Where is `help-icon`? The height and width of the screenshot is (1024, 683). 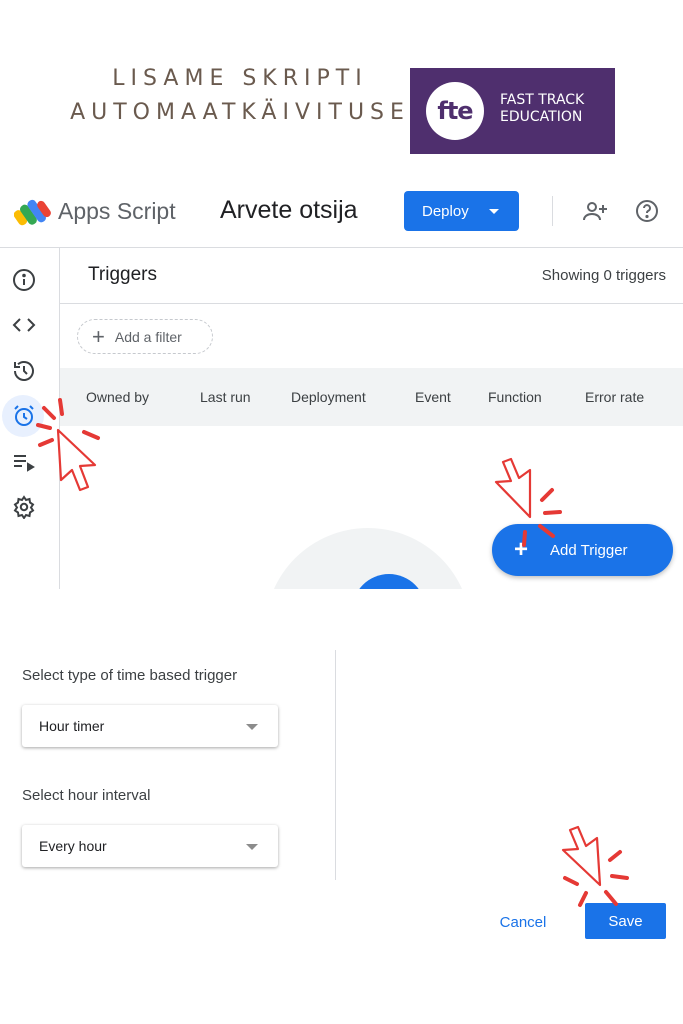 help-icon is located at coordinates (647, 211).